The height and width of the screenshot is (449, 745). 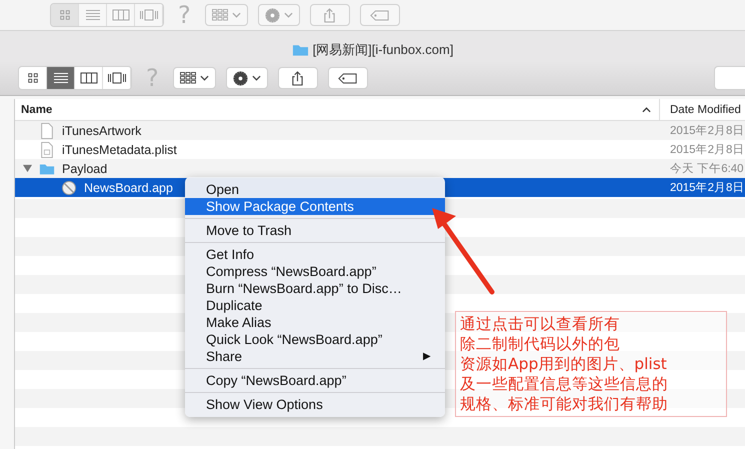 I want to click on folder-icon, so click(x=300, y=50).